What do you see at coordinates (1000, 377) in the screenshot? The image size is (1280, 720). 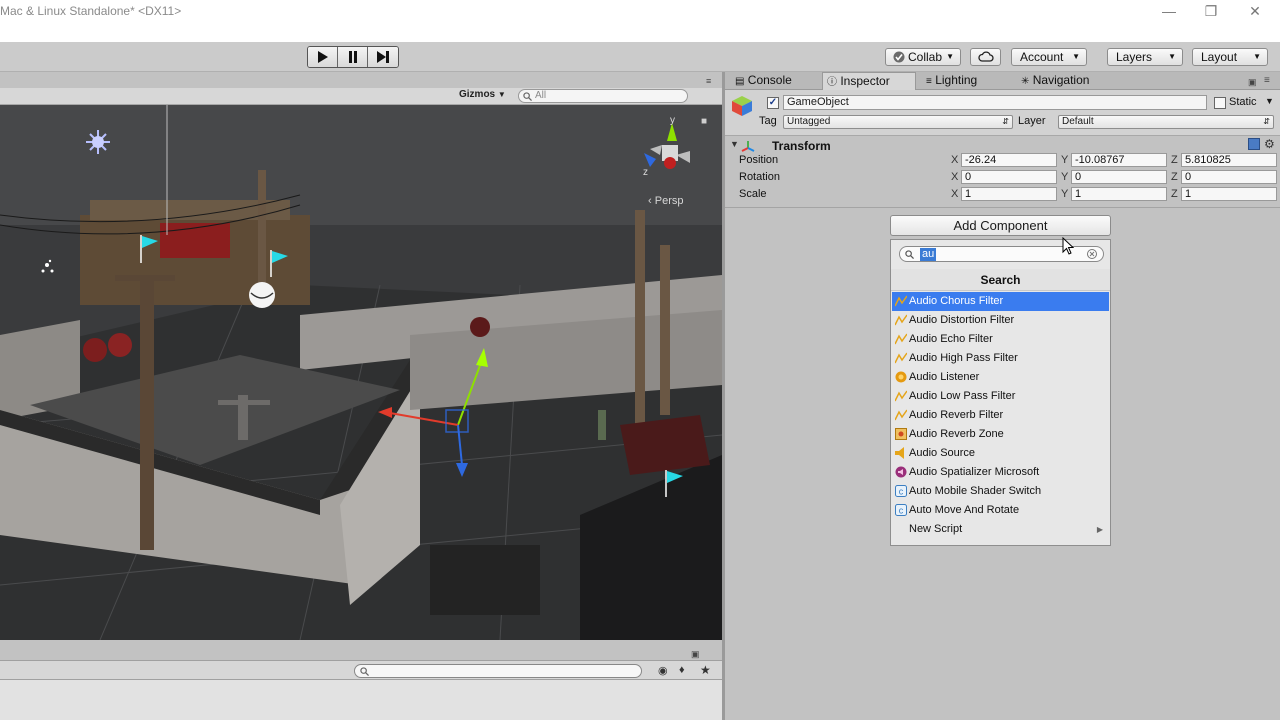 I see `component-item-audio-listener: Audio Listener` at bounding box center [1000, 377].